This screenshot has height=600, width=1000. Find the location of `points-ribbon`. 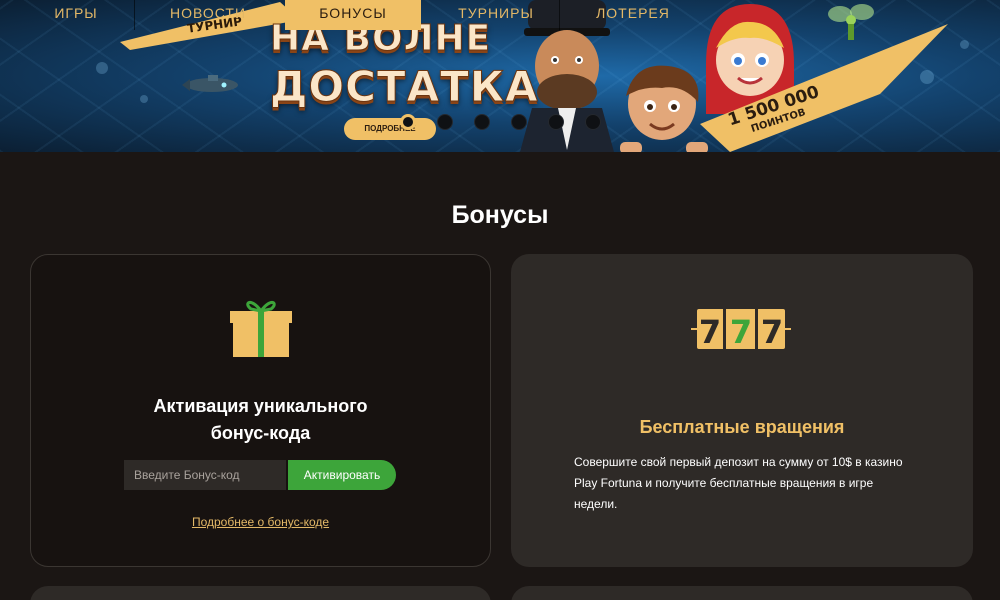

points-ribbon is located at coordinates (824, 88).